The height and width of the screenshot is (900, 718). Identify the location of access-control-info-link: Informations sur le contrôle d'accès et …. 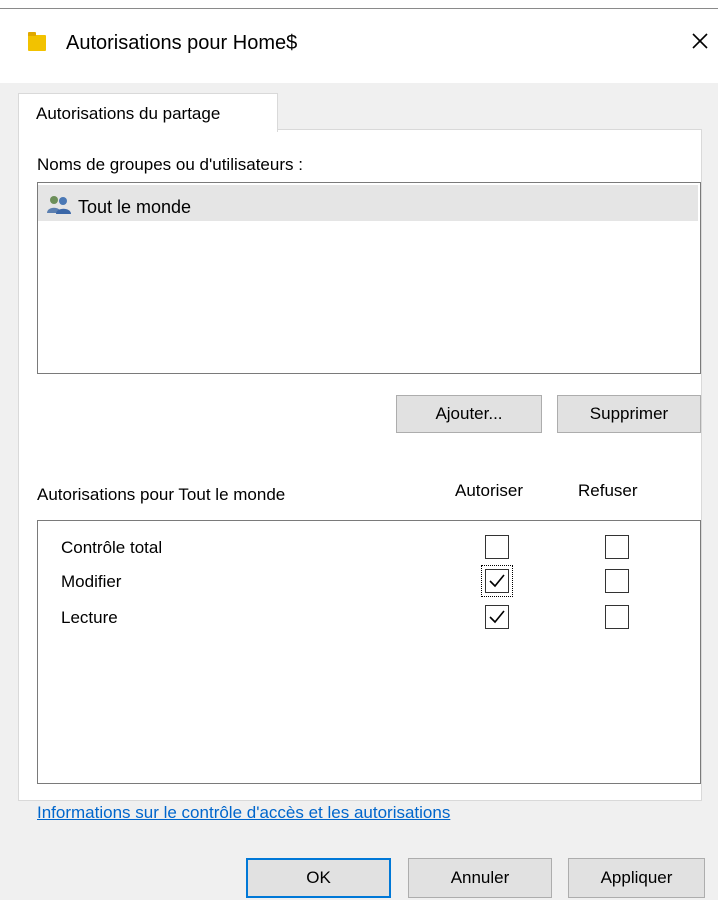
(243, 813).